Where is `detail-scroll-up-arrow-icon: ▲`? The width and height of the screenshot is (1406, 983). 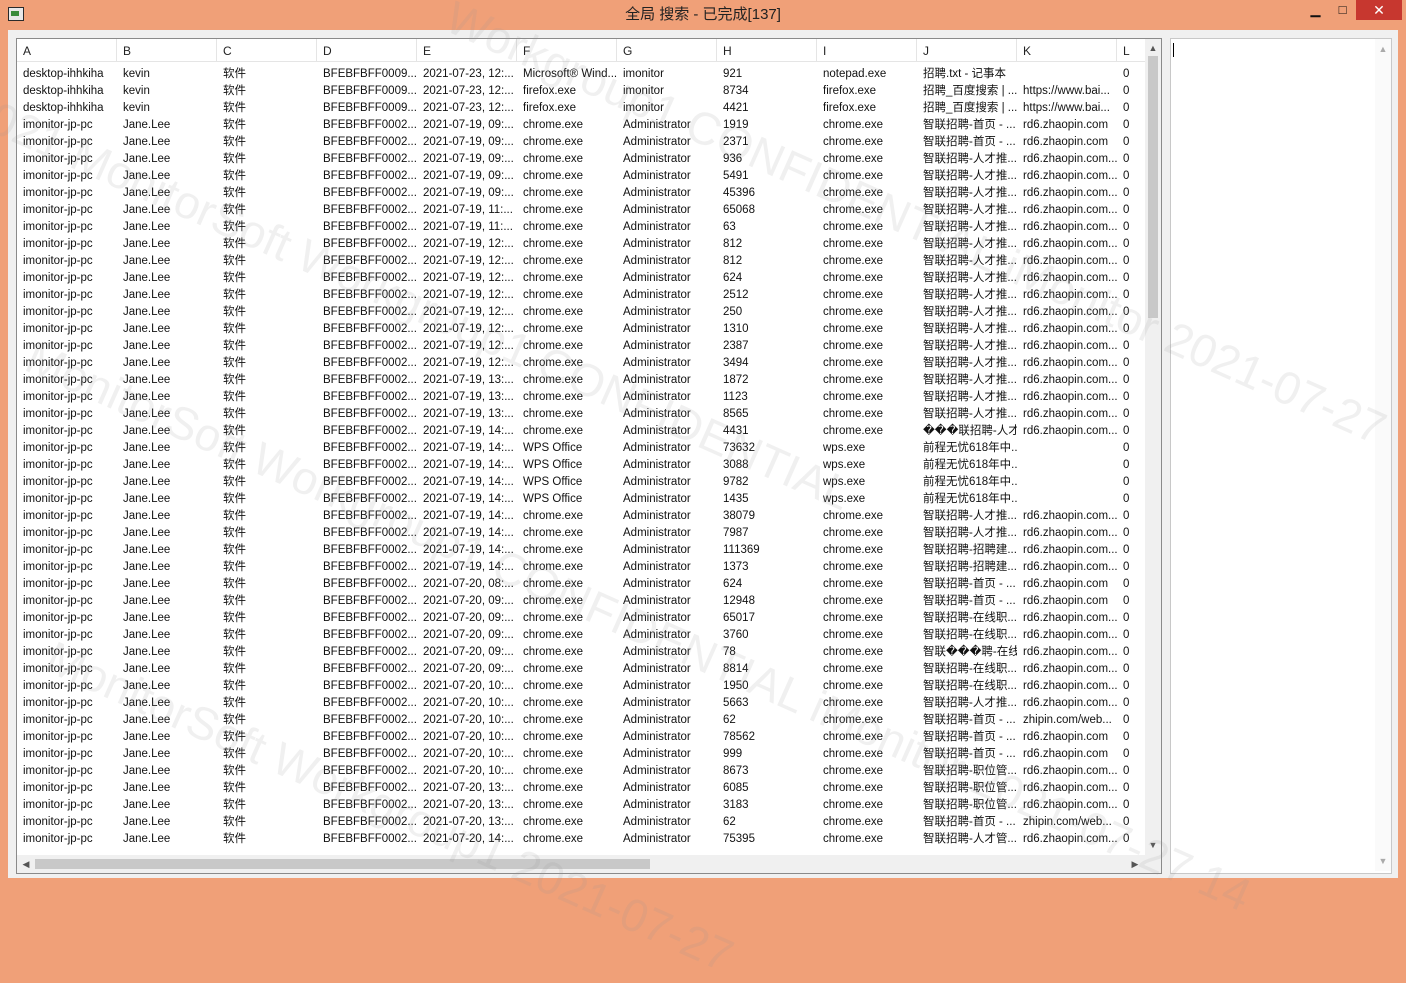 detail-scroll-up-arrow-icon: ▲ is located at coordinates (1383, 49).